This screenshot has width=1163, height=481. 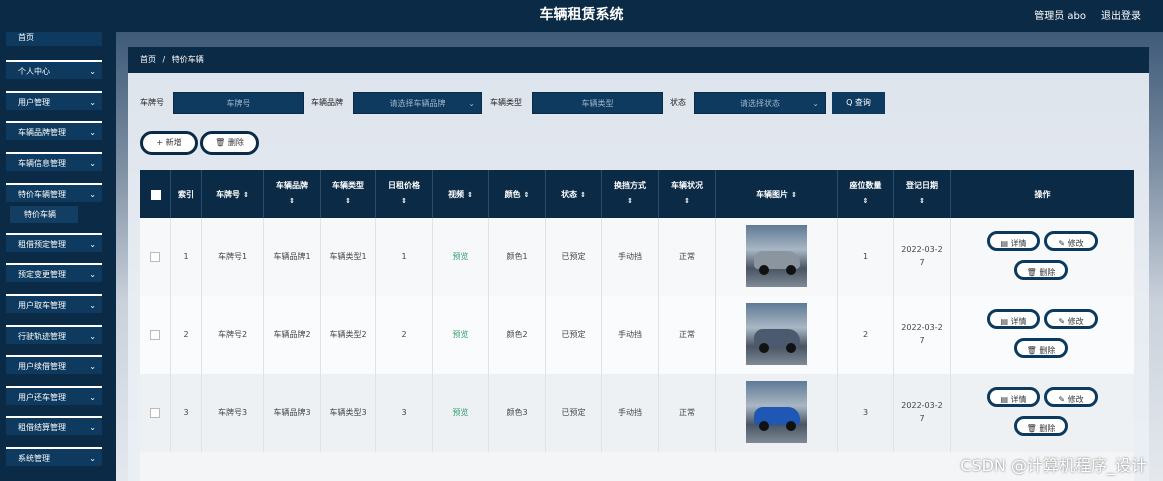 What do you see at coordinates (922, 194) in the screenshot?
I see `col-header-date: 登记日期 ⇕` at bounding box center [922, 194].